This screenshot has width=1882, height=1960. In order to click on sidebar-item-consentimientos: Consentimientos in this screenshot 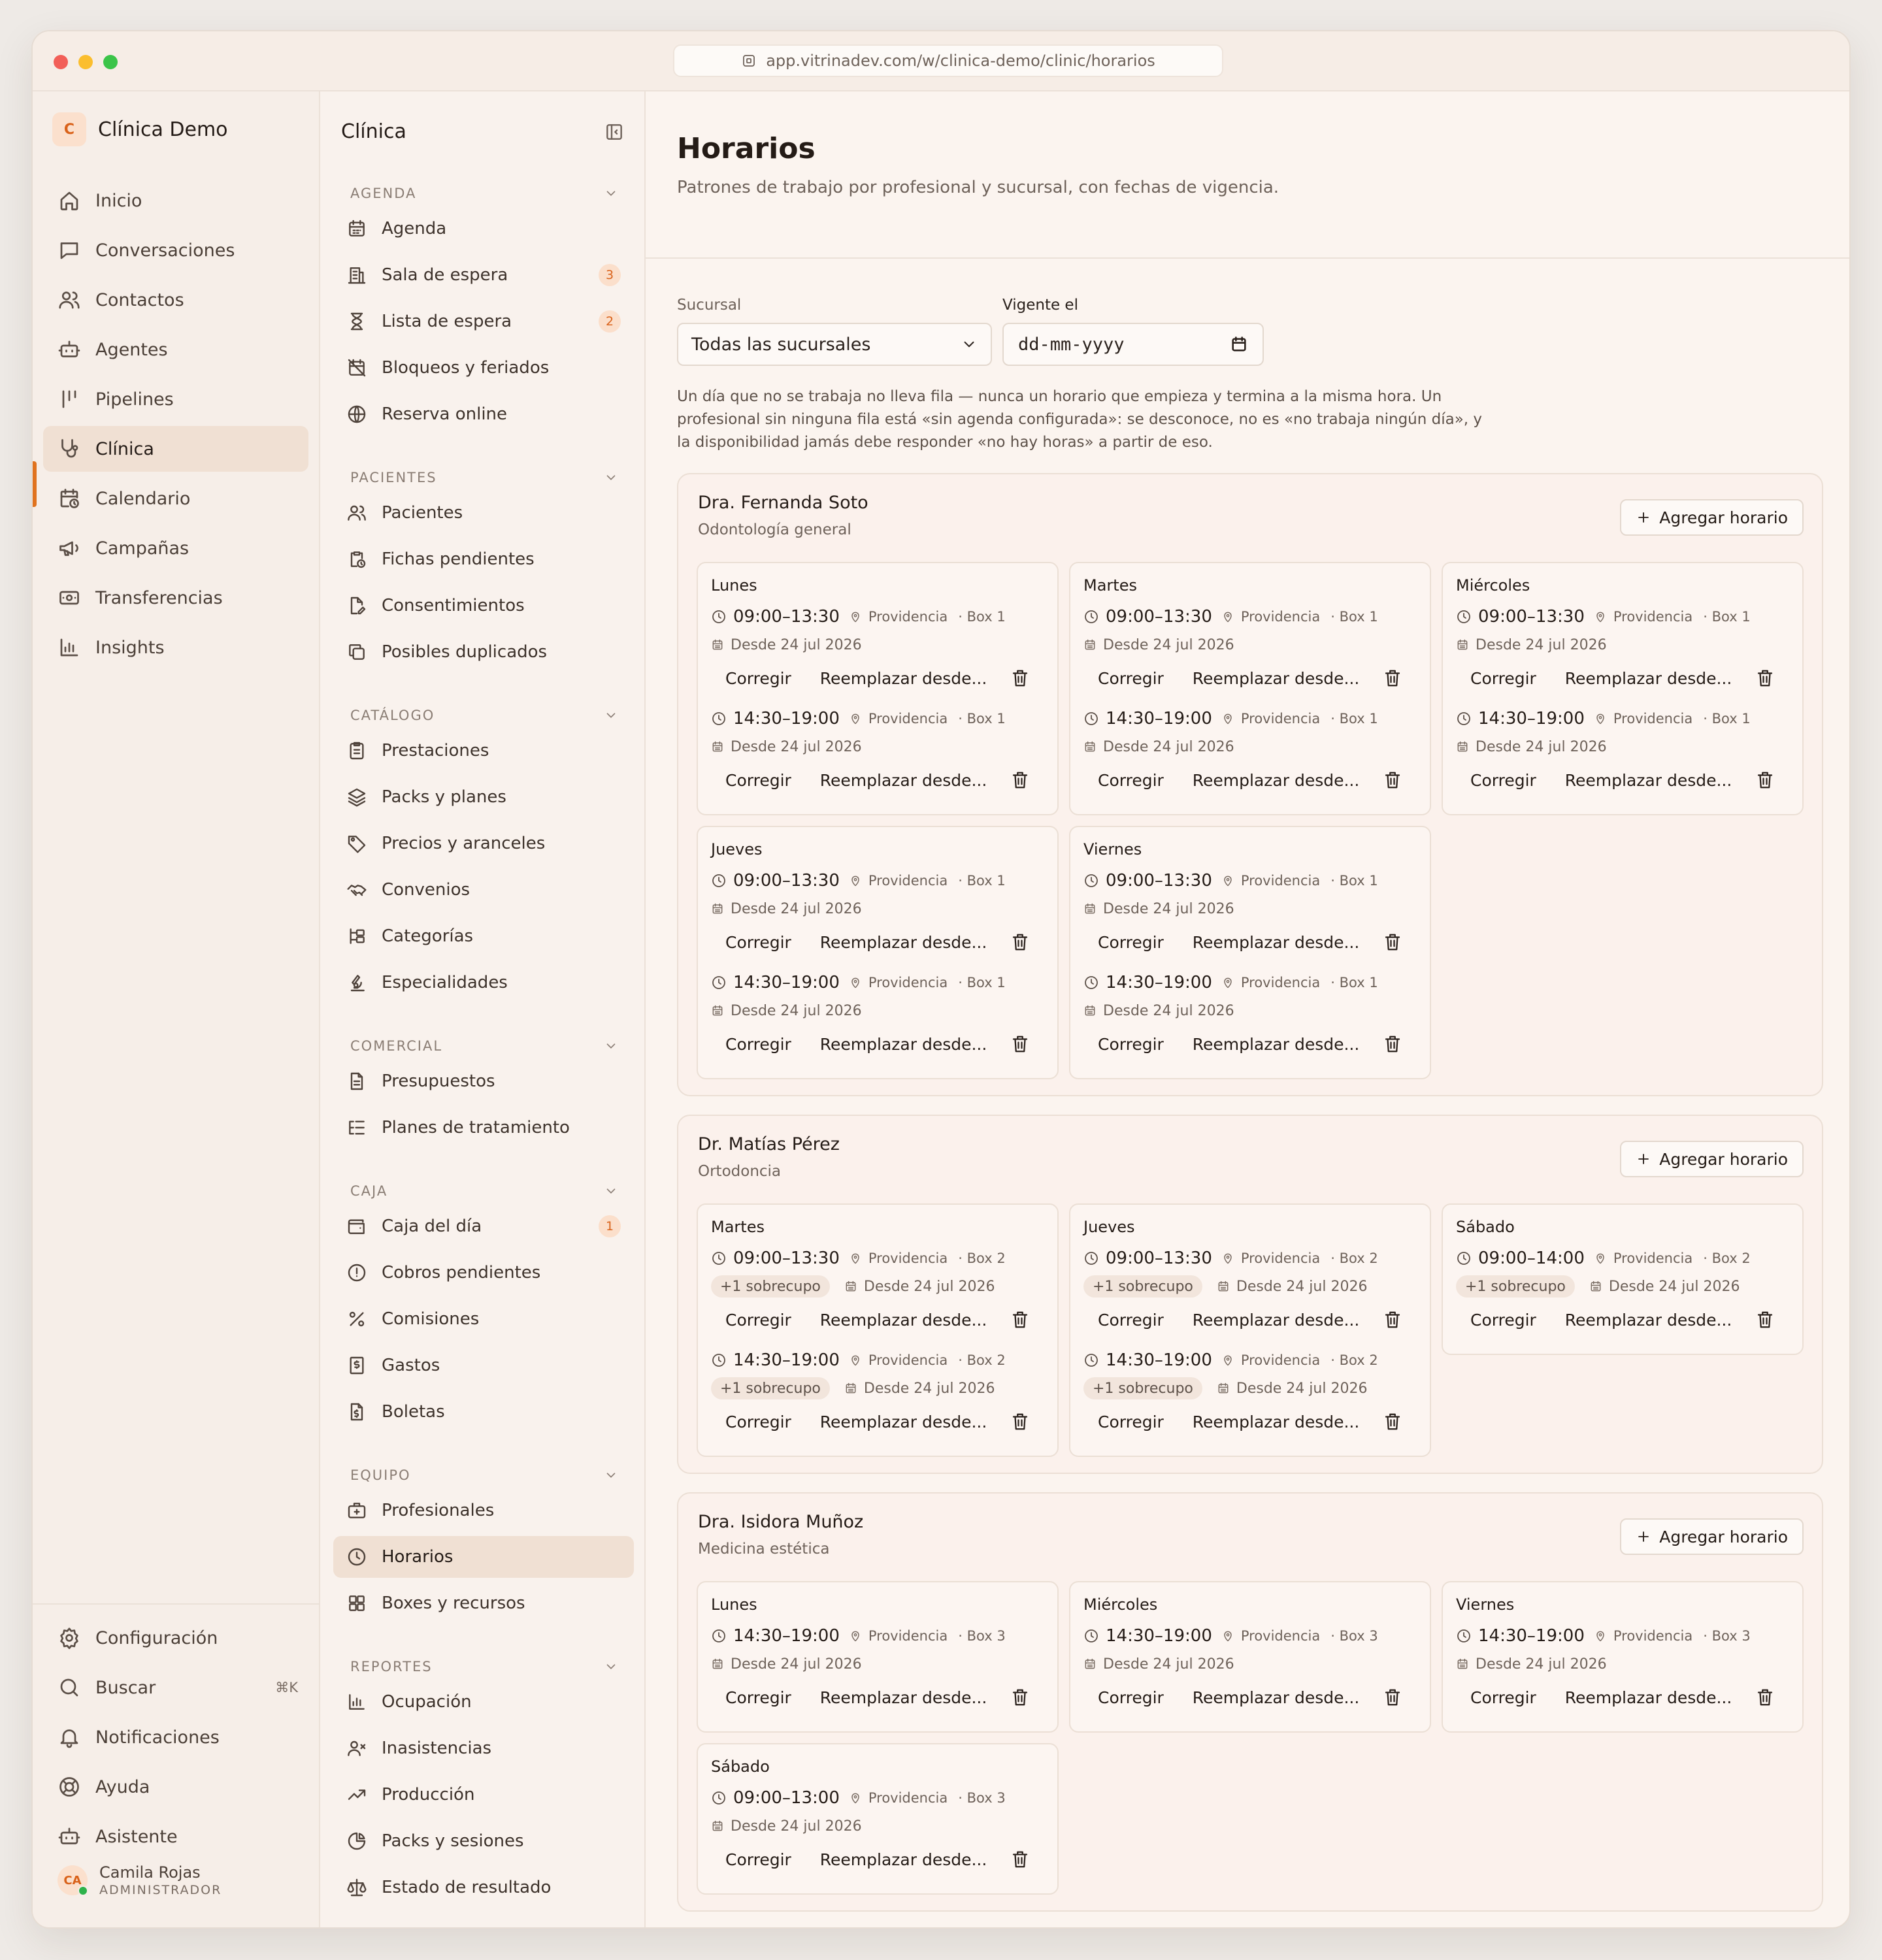, I will do `click(483, 606)`.